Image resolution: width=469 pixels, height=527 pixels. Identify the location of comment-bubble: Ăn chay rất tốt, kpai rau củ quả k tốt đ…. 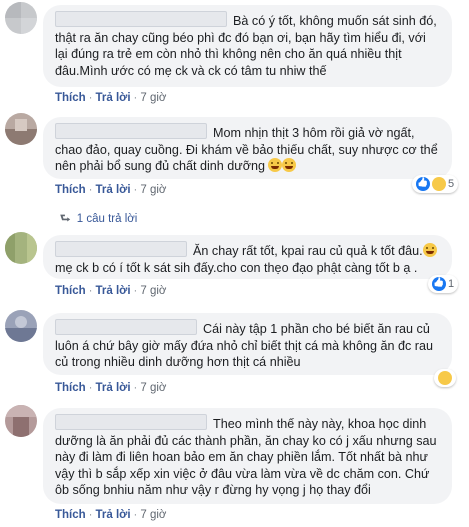
(247, 257).